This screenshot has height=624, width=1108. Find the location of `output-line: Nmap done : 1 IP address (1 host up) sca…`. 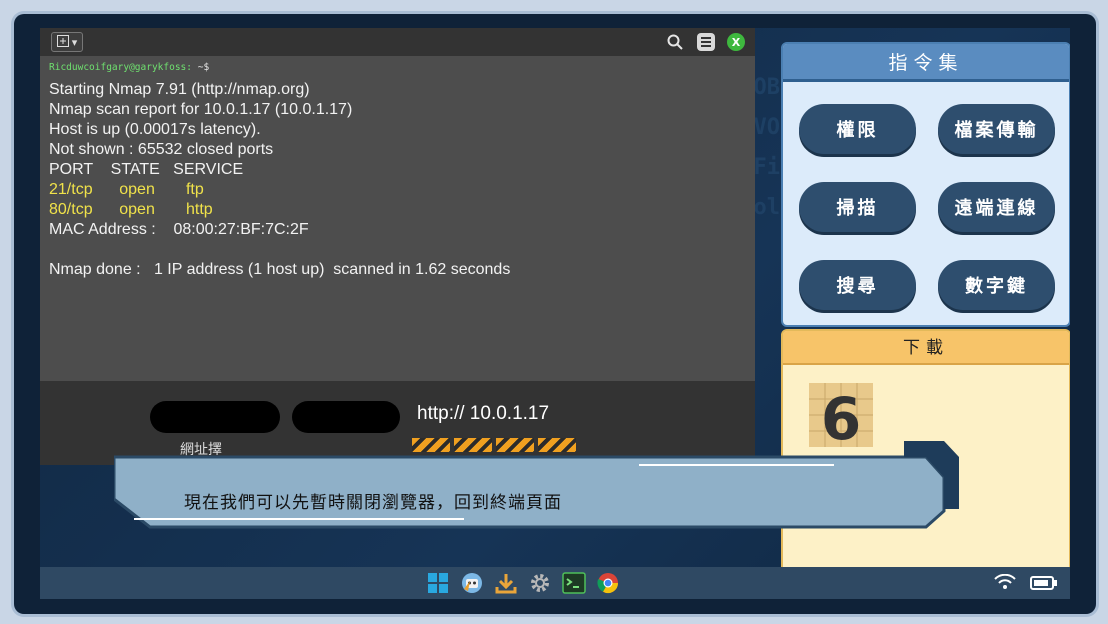

output-line: Nmap done : 1 IP address (1 host up) sca… is located at coordinates (280, 269).